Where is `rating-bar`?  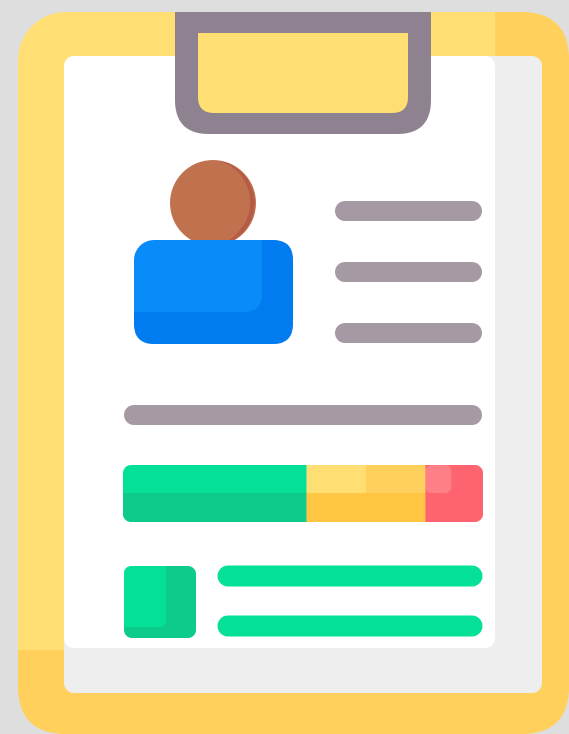 rating-bar is located at coordinates (303, 493).